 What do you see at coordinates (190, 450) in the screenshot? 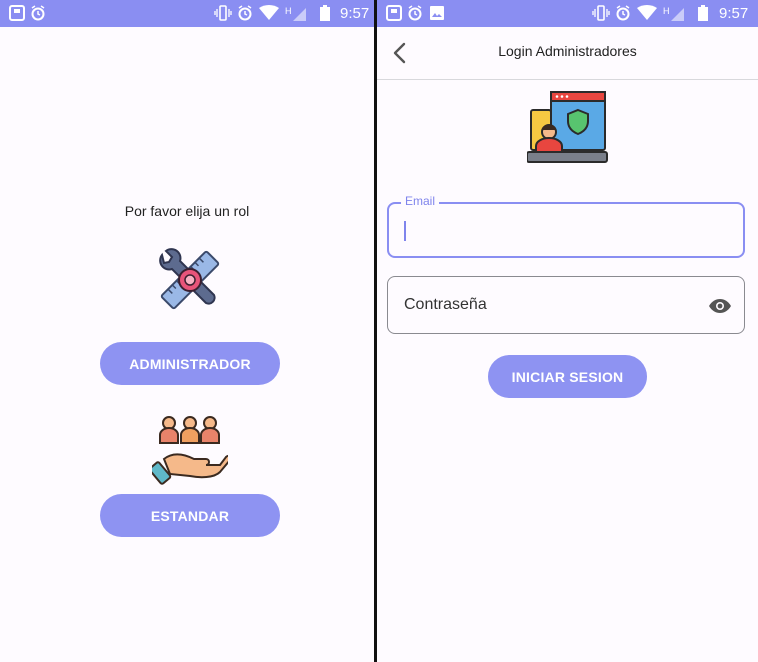
I see `community-hand-icon` at bounding box center [190, 450].